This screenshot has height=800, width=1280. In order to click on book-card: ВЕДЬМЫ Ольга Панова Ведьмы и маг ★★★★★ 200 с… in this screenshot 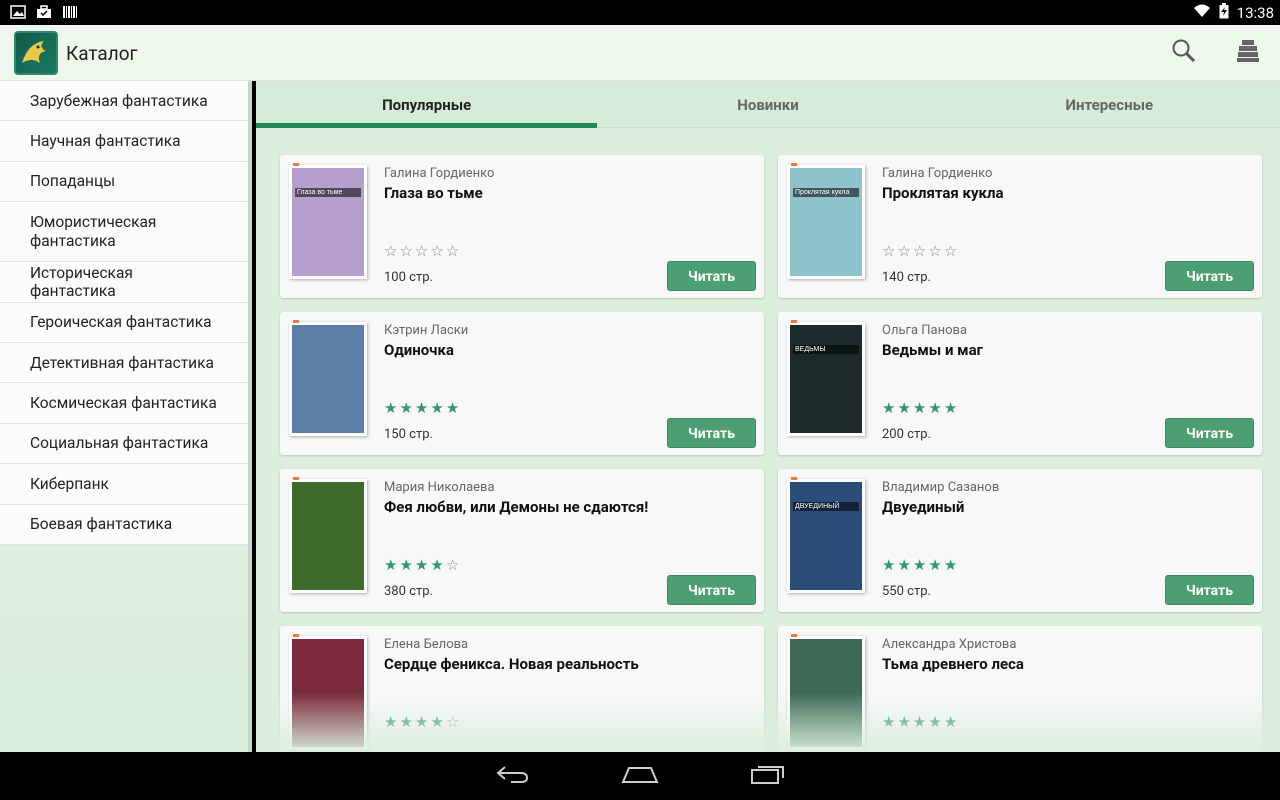, I will do `click(1020, 383)`.